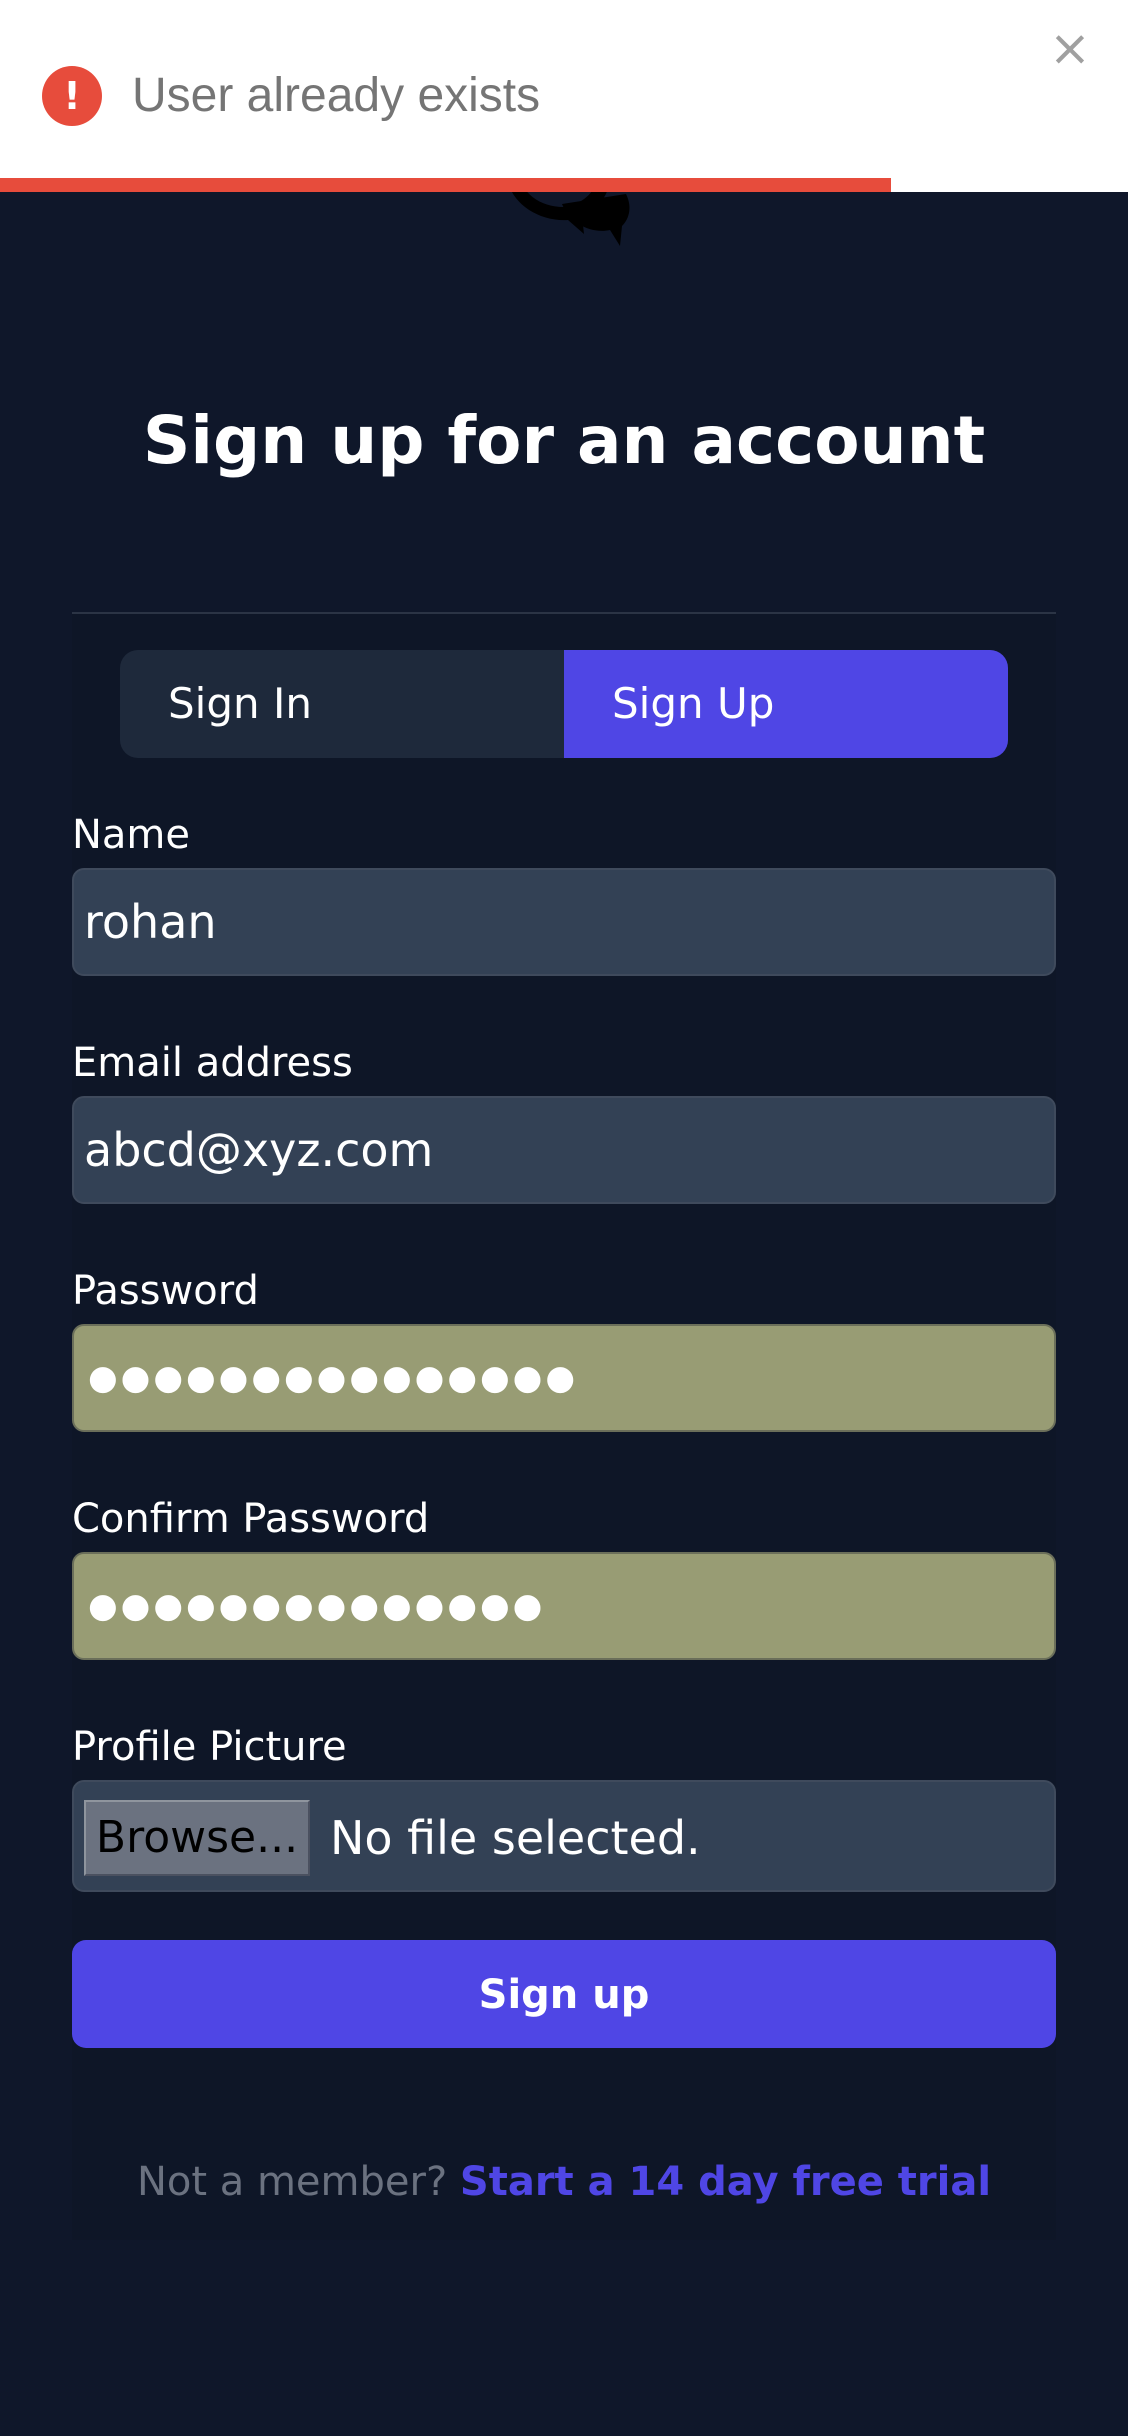 The image size is (1128, 2436). Describe the element at coordinates (564, 1606) in the screenshot. I see `confirm-password-field: ●●●●●●●●●●●●●●` at that location.